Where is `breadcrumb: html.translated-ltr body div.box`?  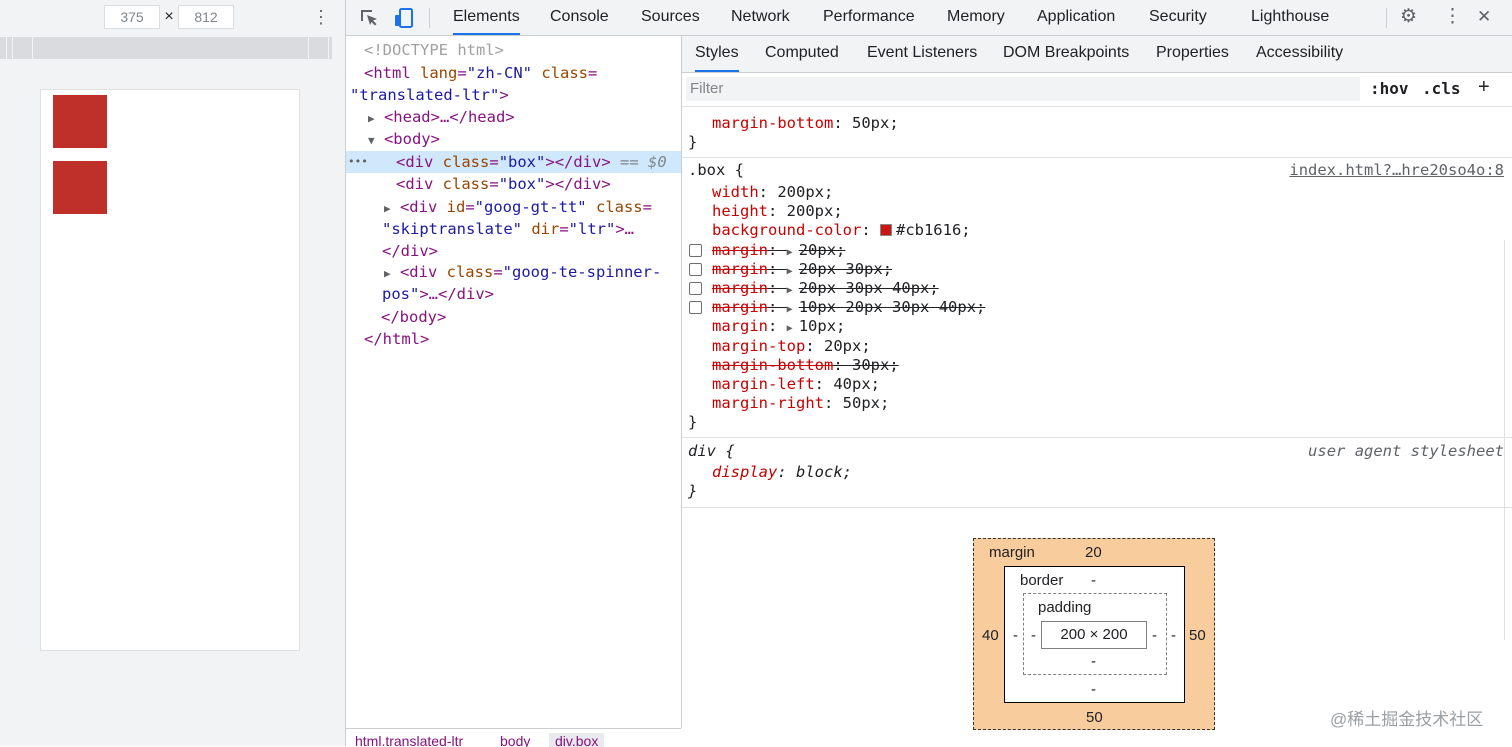 breadcrumb: html.translated-ltr body div.box is located at coordinates (513, 737).